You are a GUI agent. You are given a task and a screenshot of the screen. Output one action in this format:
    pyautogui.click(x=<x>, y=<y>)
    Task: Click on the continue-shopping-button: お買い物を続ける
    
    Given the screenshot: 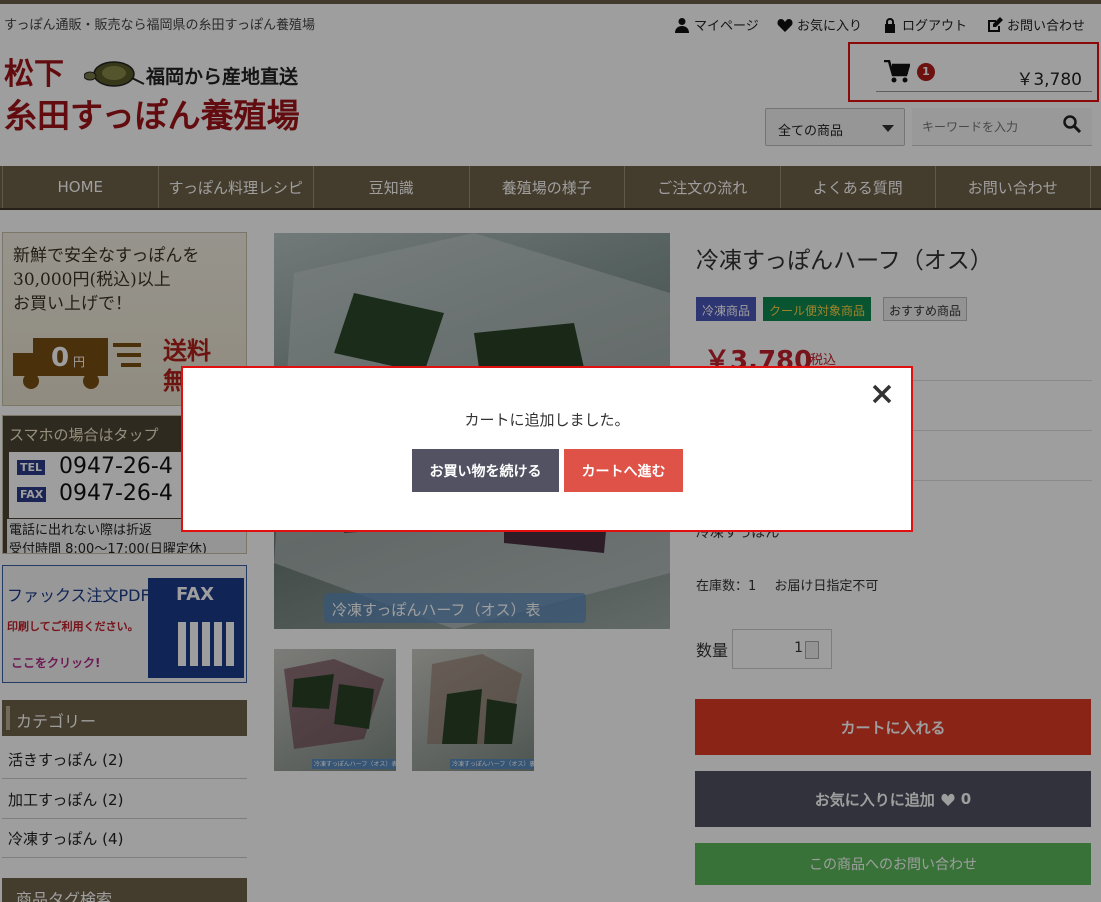 What is the action you would take?
    pyautogui.click(x=485, y=470)
    